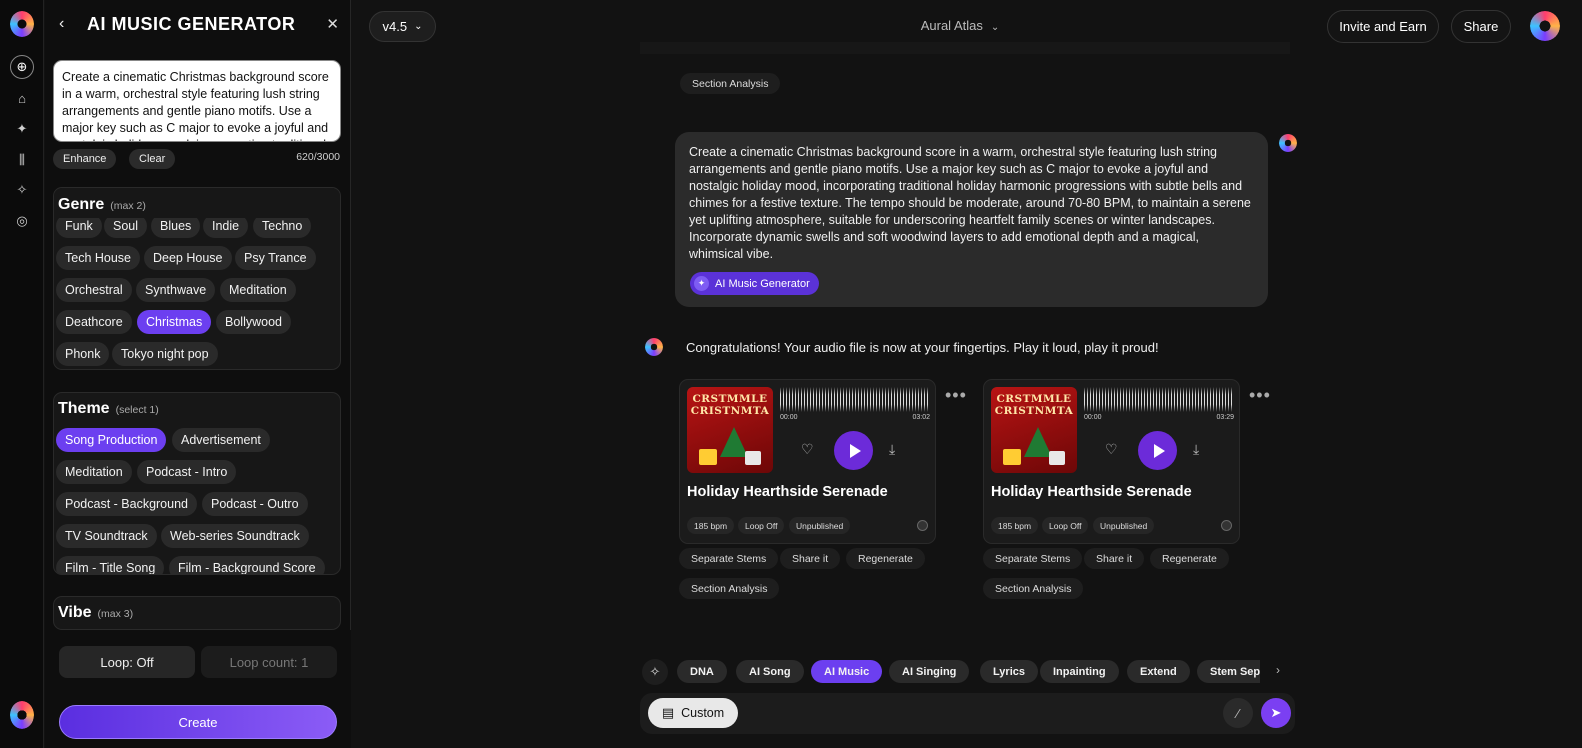  What do you see at coordinates (247, 565) in the screenshot?
I see `theme-chip: Film - Background Score` at bounding box center [247, 565].